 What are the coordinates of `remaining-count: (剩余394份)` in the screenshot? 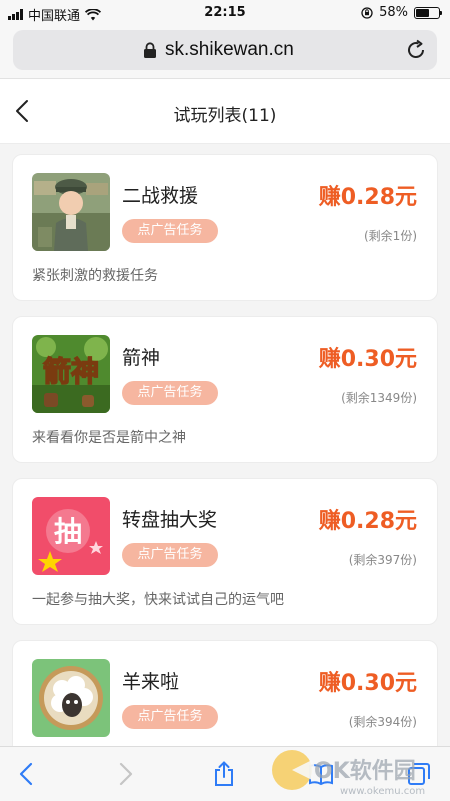 It's located at (382, 722).